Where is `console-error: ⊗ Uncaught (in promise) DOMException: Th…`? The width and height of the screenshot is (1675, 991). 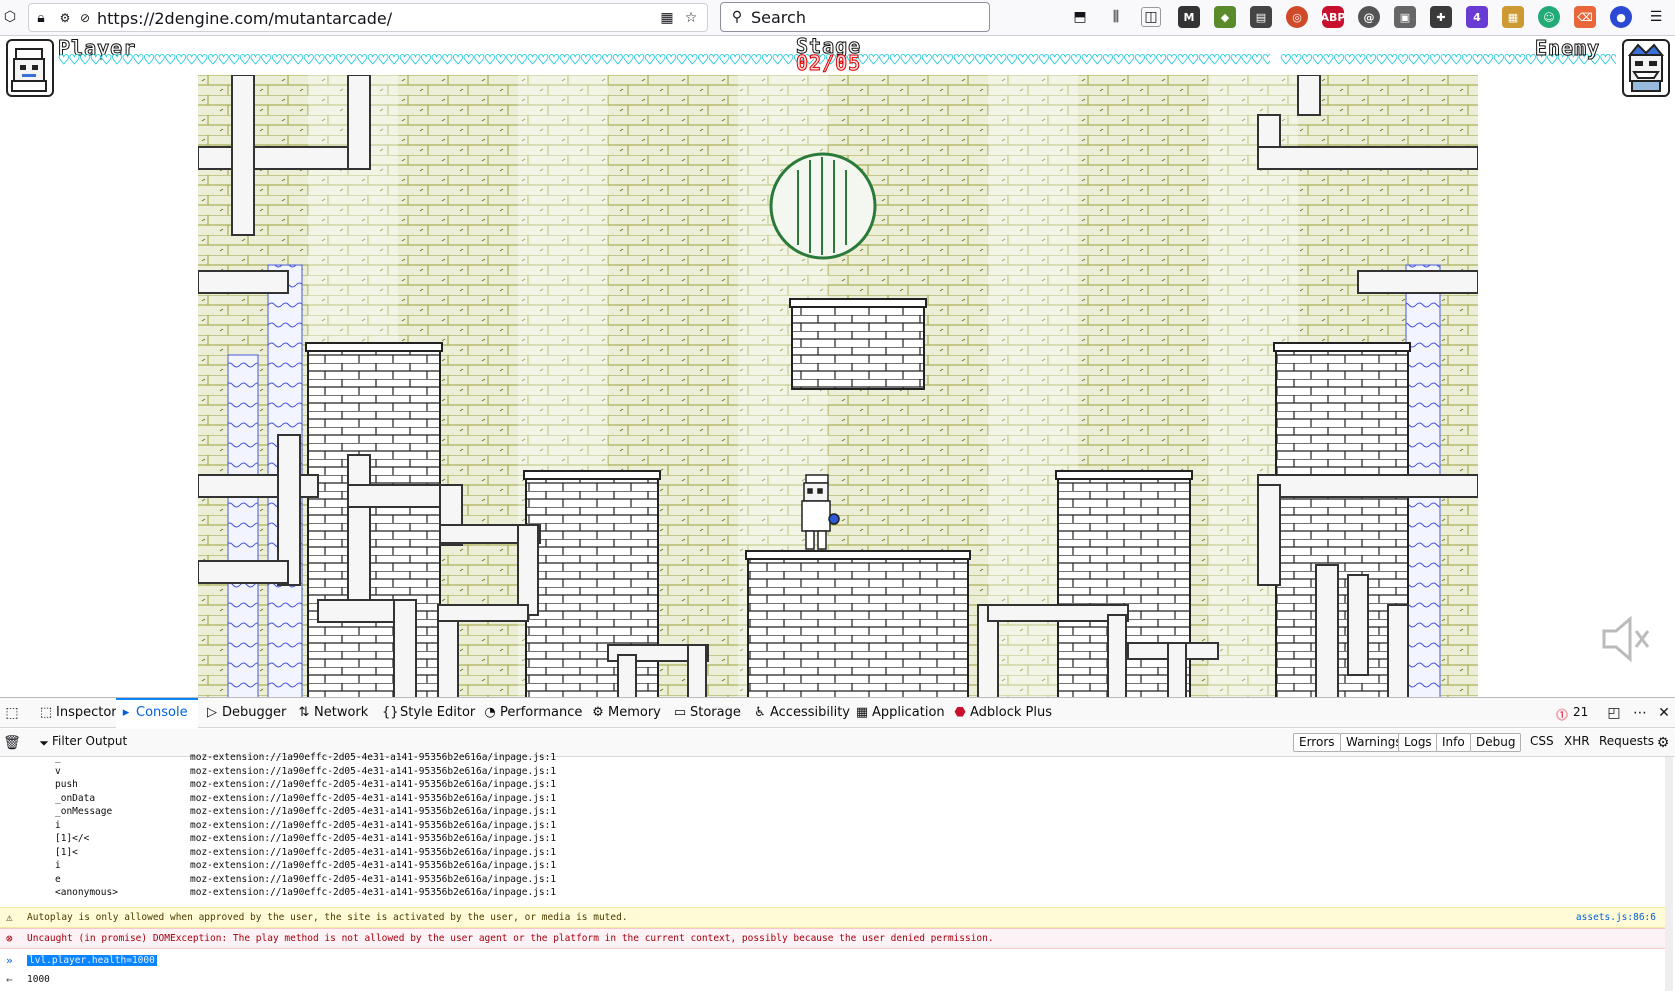
console-error: ⊗ Uncaught (in promise) DOMException: Th… is located at coordinates (834, 938).